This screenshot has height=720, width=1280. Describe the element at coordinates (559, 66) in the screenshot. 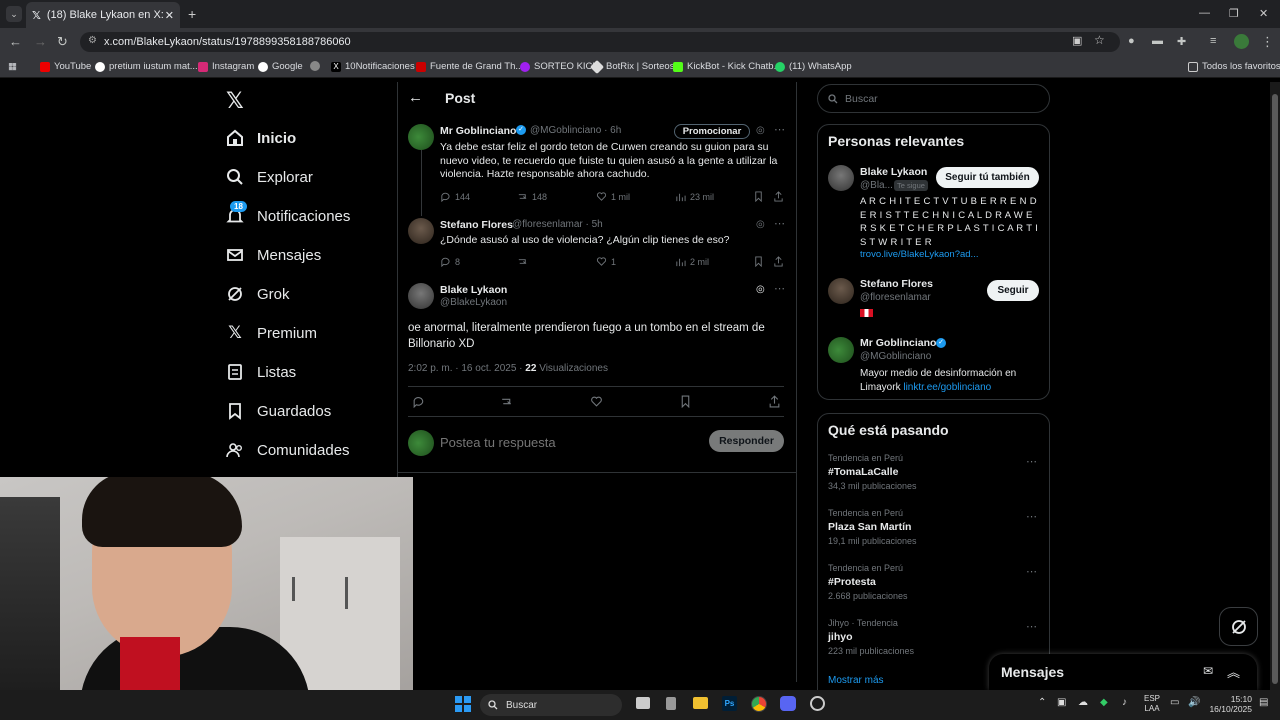

I see `bookmark-sorteo-kick: SORTEO KICK` at that location.